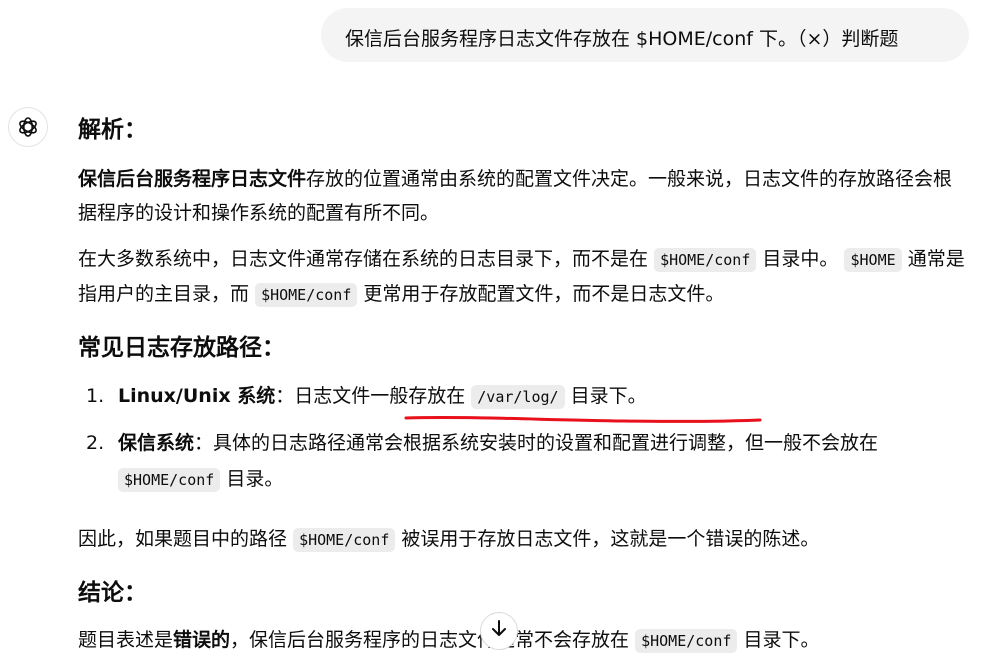  Describe the element at coordinates (112, 593) in the screenshot. I see `conclusion-heading: 结论：` at that location.